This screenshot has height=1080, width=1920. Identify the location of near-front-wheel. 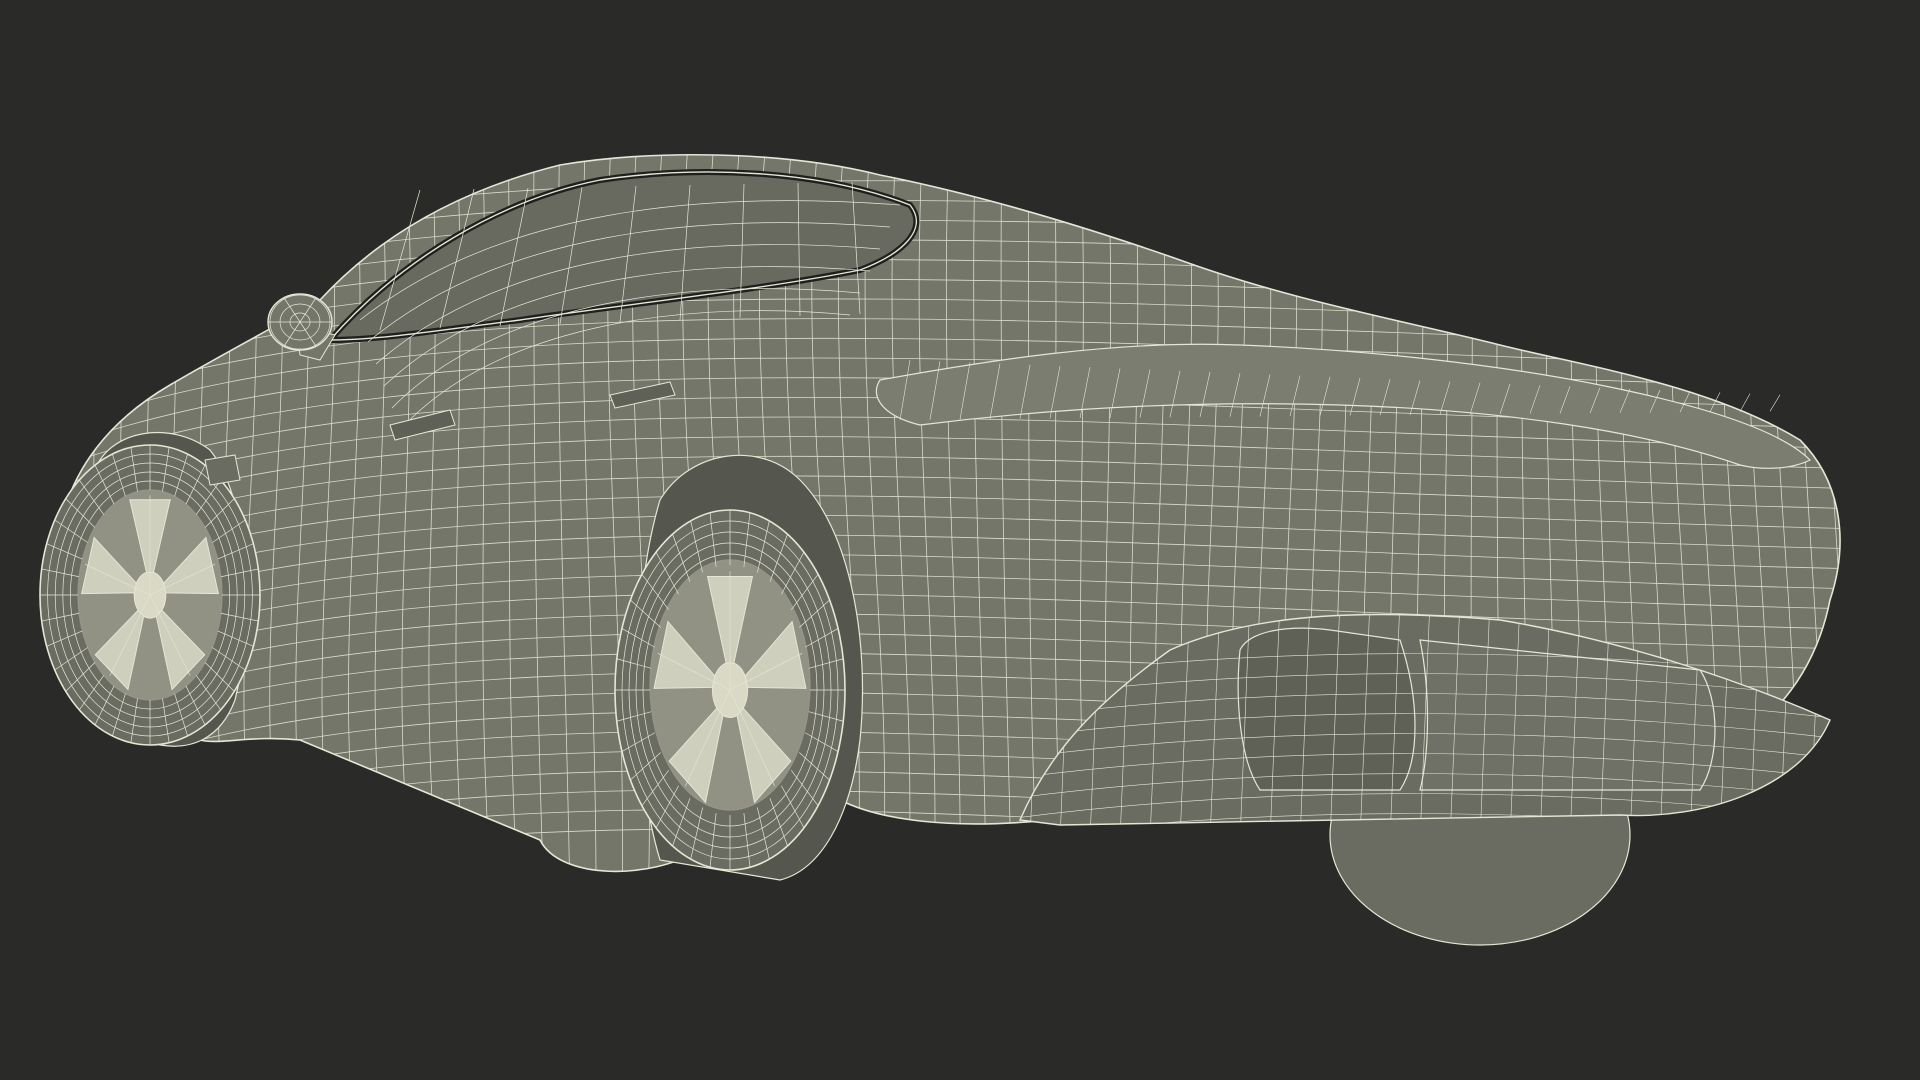
(150, 595).